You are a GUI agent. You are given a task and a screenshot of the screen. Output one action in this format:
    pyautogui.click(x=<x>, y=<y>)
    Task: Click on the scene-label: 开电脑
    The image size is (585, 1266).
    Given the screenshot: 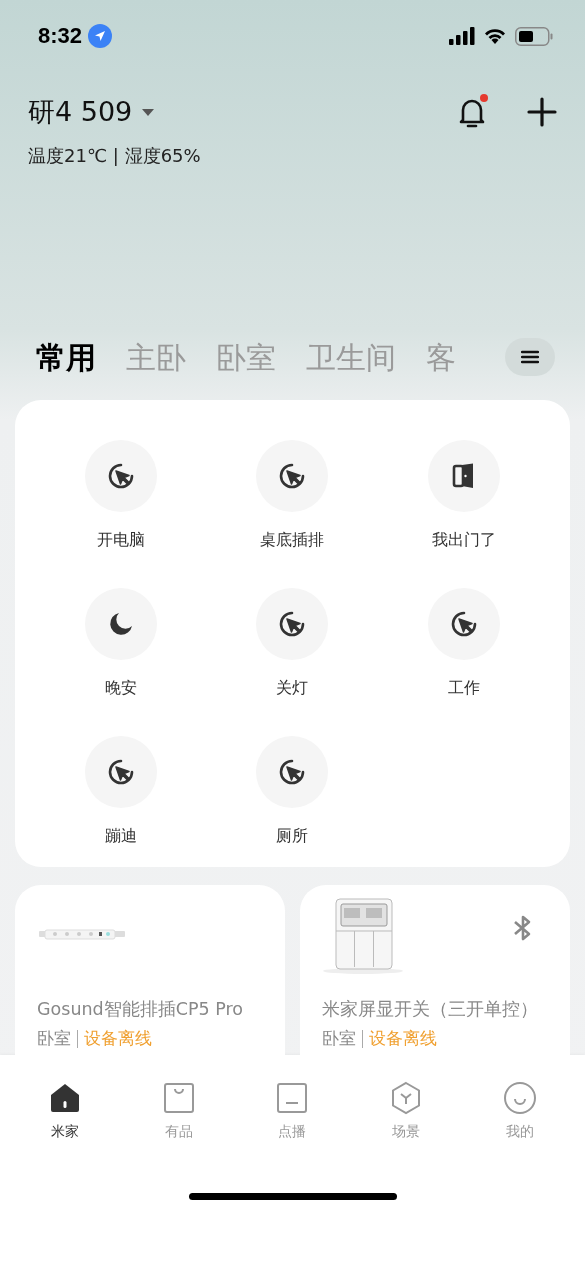 What is the action you would take?
    pyautogui.click(x=120, y=540)
    